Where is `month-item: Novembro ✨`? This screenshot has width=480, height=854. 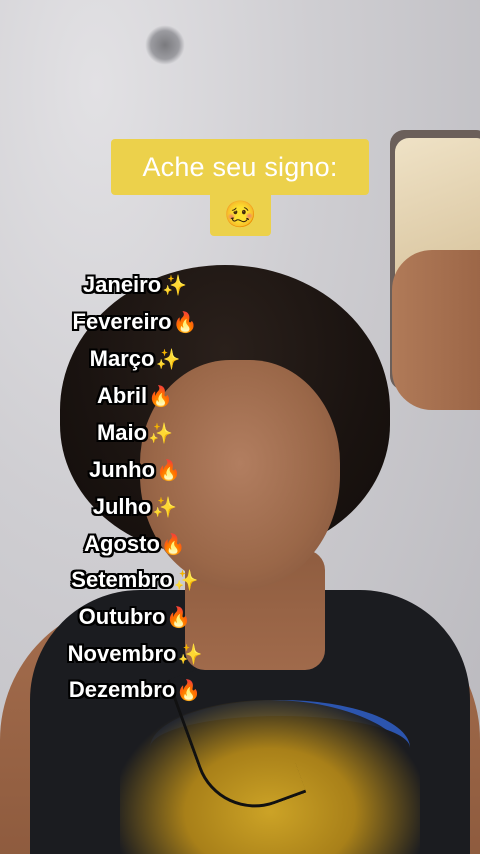
month-item: Novembro ✨ is located at coordinates (135, 654).